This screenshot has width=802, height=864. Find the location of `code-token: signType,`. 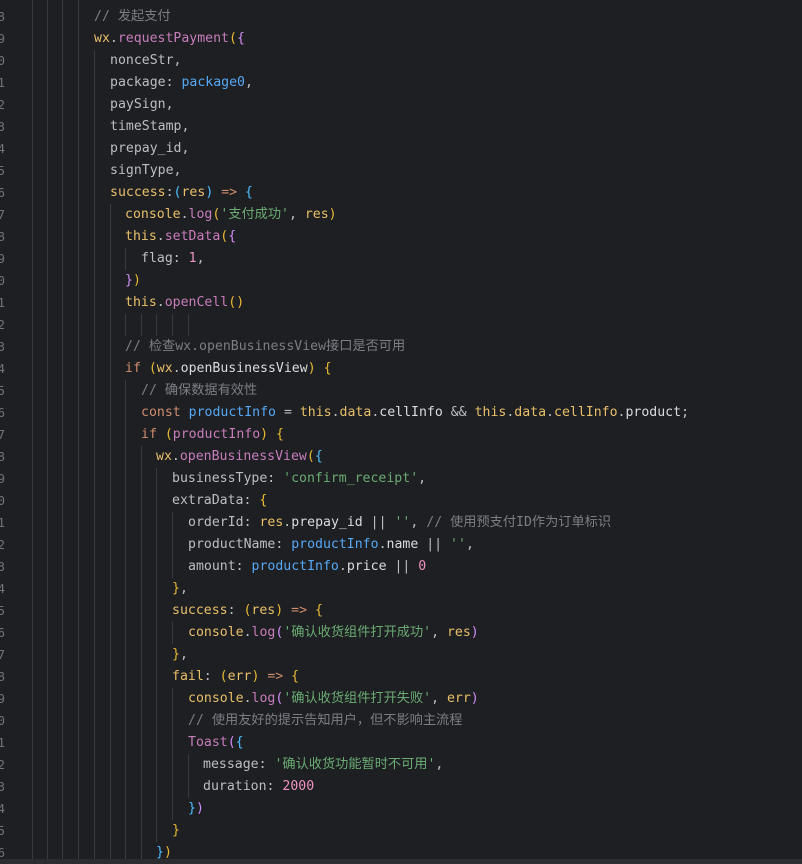

code-token: signType, is located at coordinates (146, 170).